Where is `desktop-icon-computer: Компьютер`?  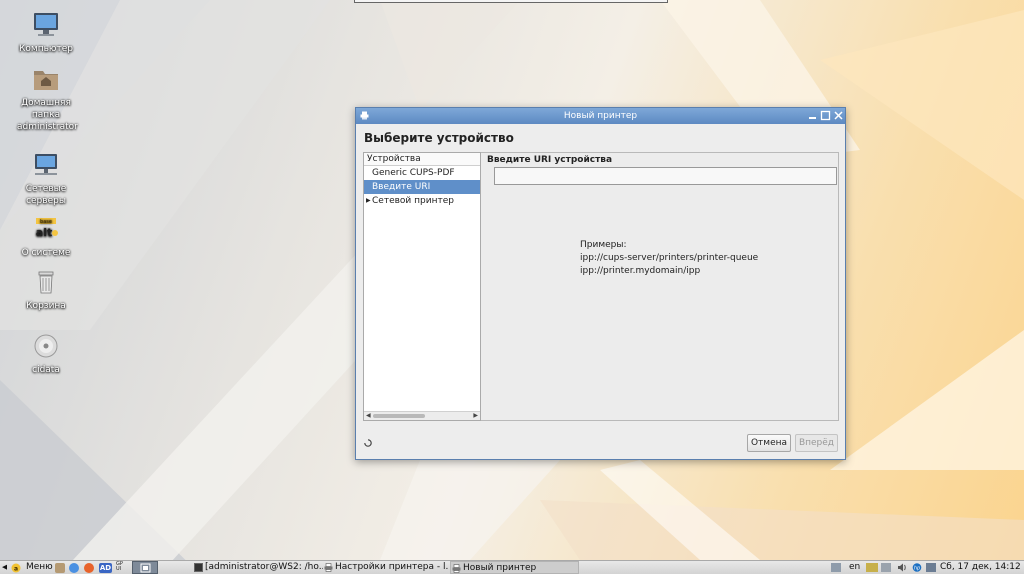 desktop-icon-computer: Компьютер is located at coordinates (46, 32).